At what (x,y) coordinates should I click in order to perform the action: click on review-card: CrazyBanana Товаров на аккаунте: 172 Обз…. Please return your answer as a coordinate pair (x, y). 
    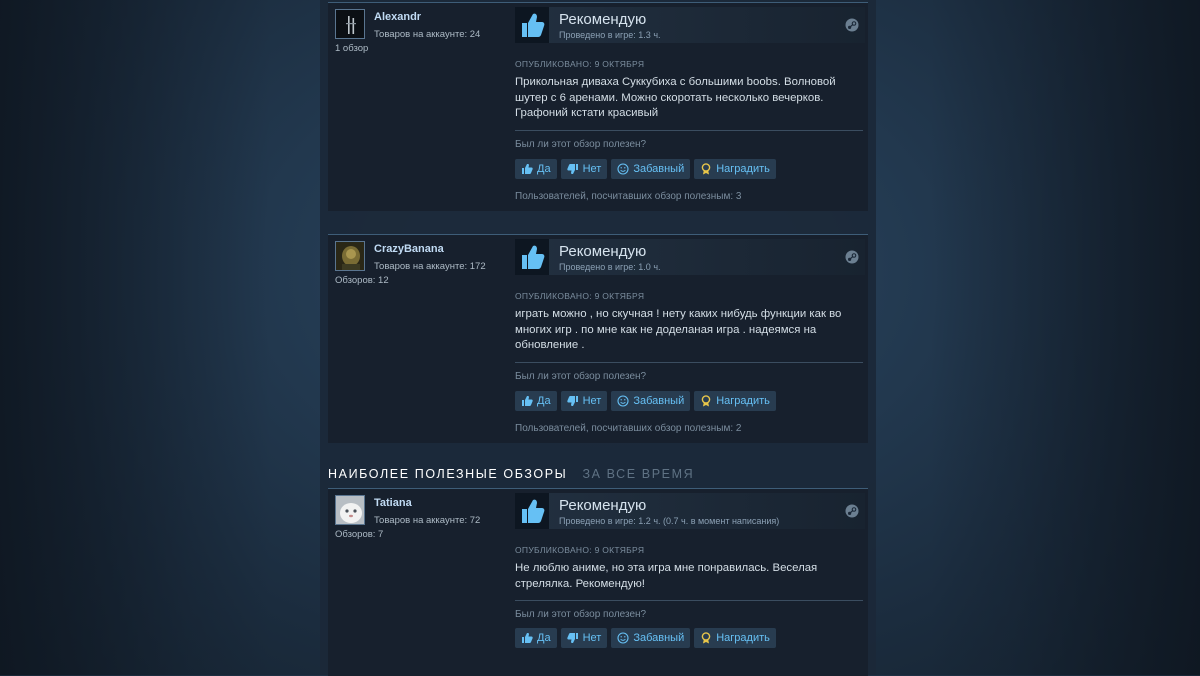
    Looking at the image, I should click on (598, 338).